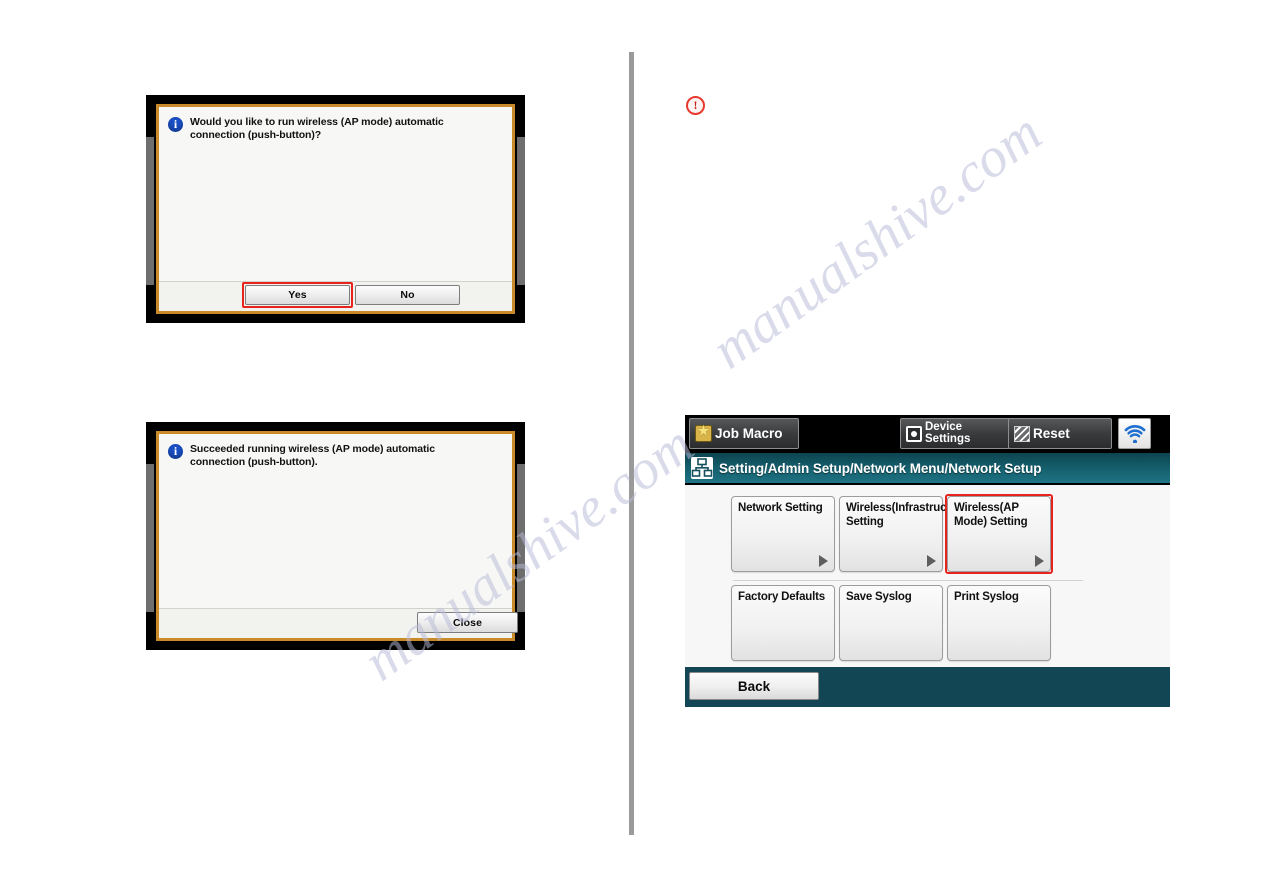  What do you see at coordinates (754, 686) in the screenshot?
I see `back-button: Back` at bounding box center [754, 686].